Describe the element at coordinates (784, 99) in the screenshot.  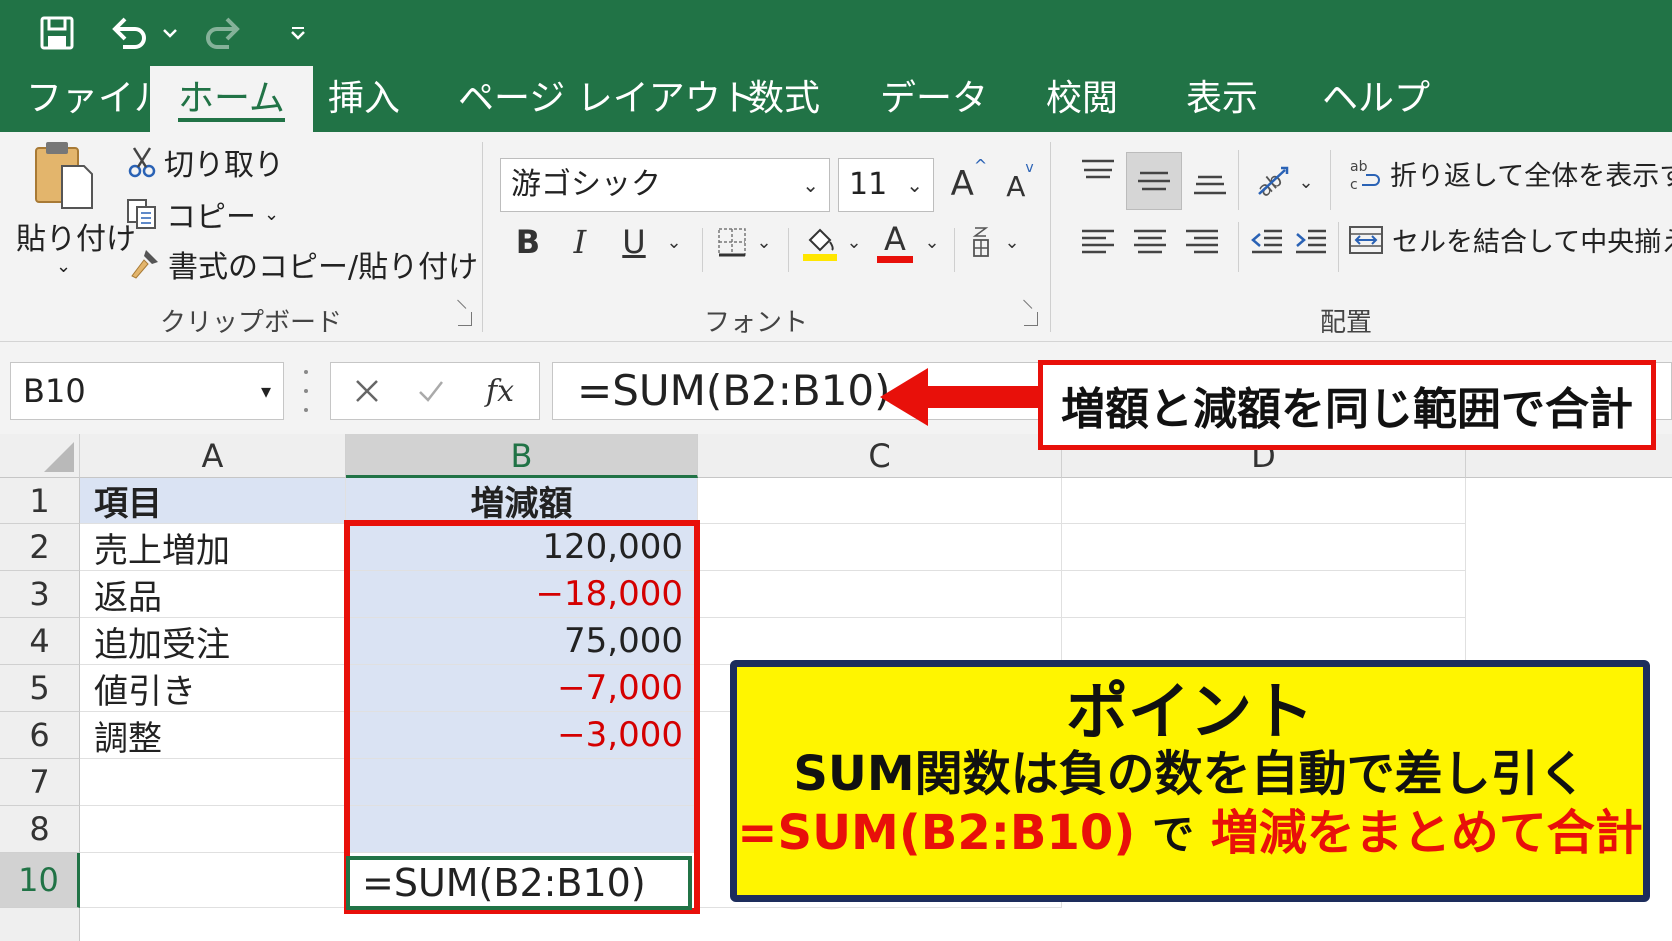
I see `tab-formulas: 数式` at that location.